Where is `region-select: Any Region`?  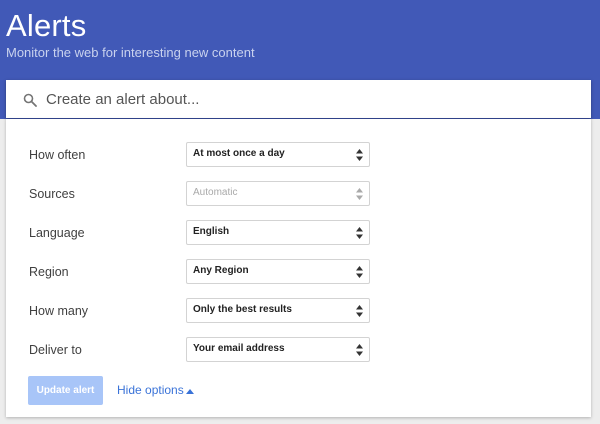 region-select: Any Region is located at coordinates (278, 271).